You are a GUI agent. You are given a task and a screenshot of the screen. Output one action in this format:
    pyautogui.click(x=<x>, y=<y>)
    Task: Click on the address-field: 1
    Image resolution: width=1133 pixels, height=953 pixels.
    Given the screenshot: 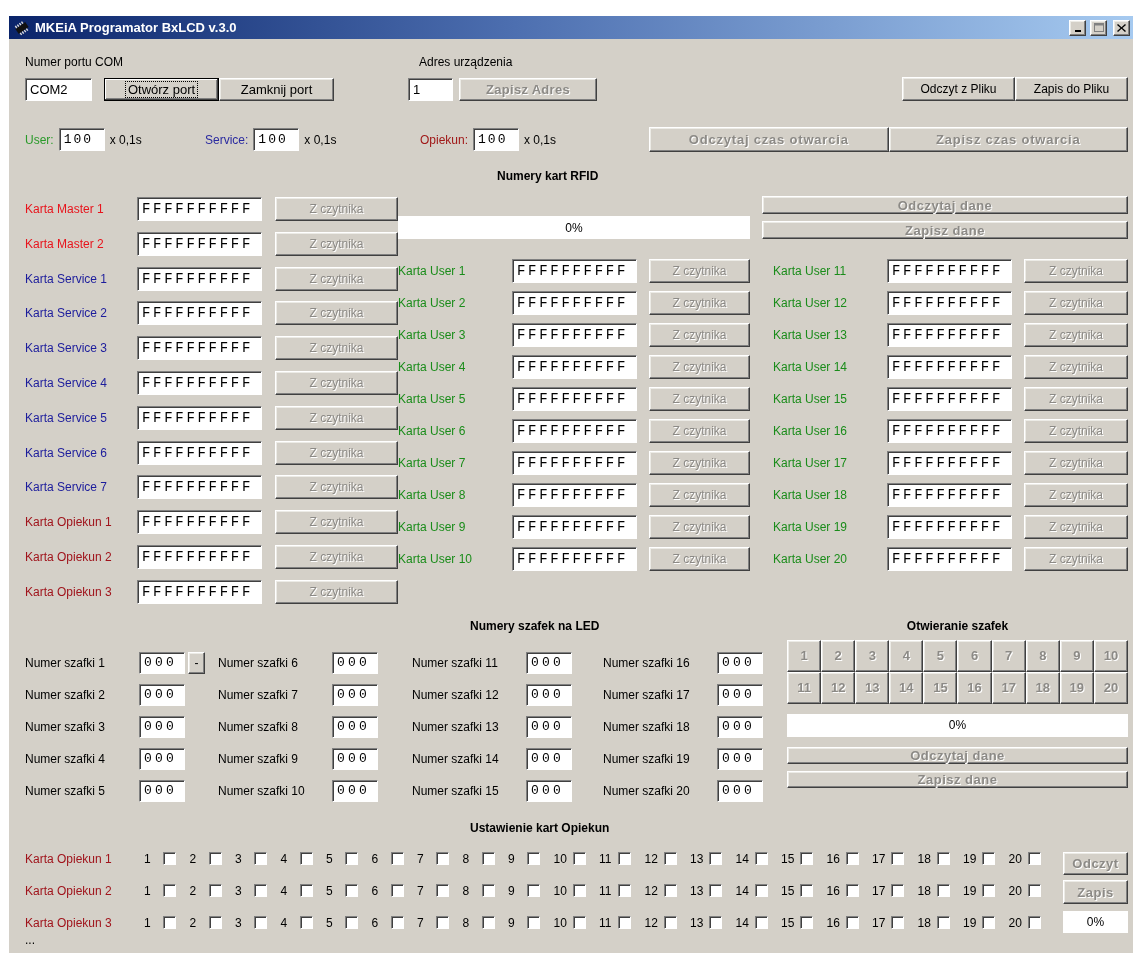 What is the action you would take?
    pyautogui.click(x=430, y=89)
    